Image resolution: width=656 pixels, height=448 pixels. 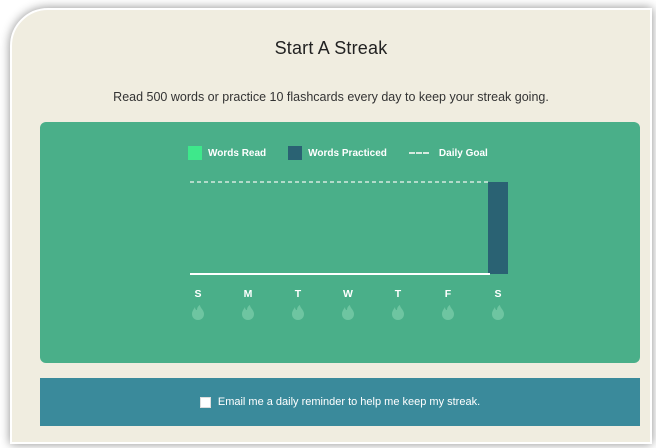 What do you see at coordinates (331, 48) in the screenshot?
I see `page-title: Start A Streak` at bounding box center [331, 48].